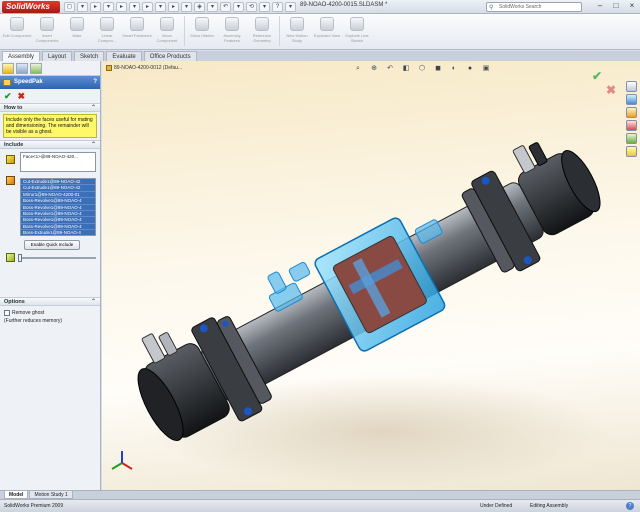 Image resolution: width=640 pixels, height=512 pixels. Describe the element at coordinates (277, 7) in the screenshot. I see `quick-access-button: ?` at that location.